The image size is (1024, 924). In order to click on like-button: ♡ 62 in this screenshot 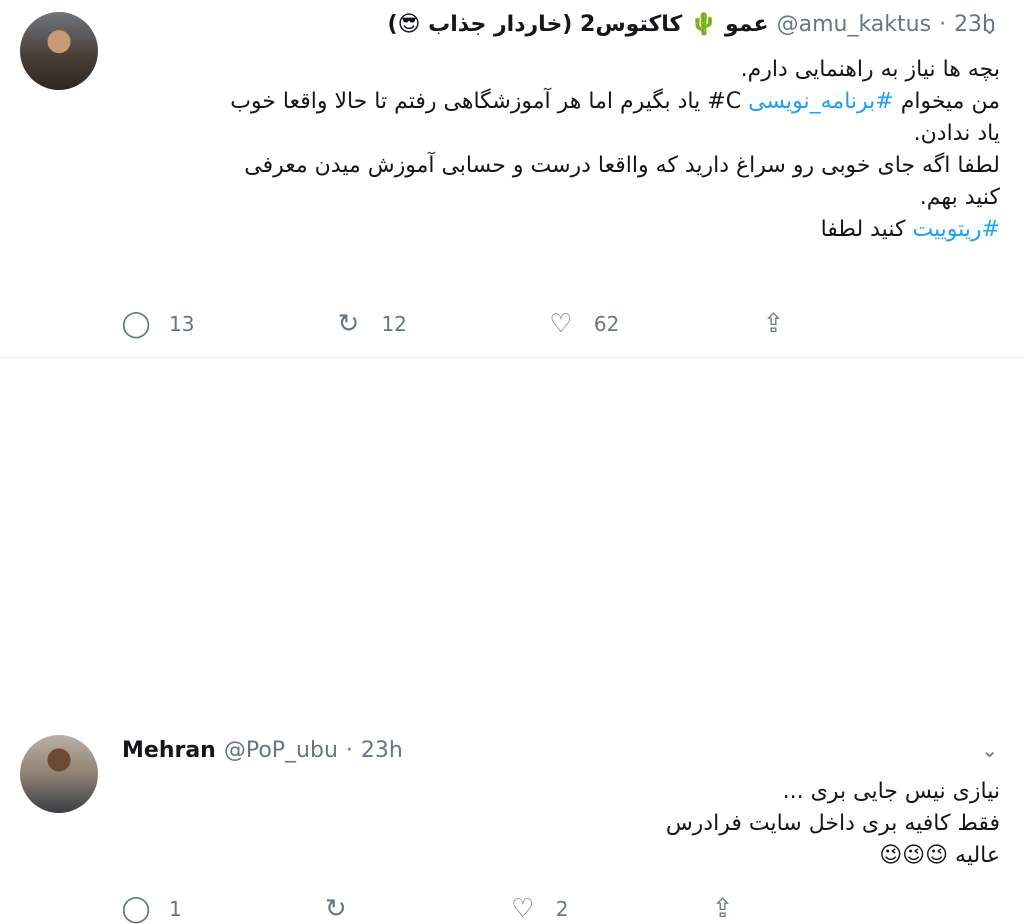, I will do `click(582, 324)`.